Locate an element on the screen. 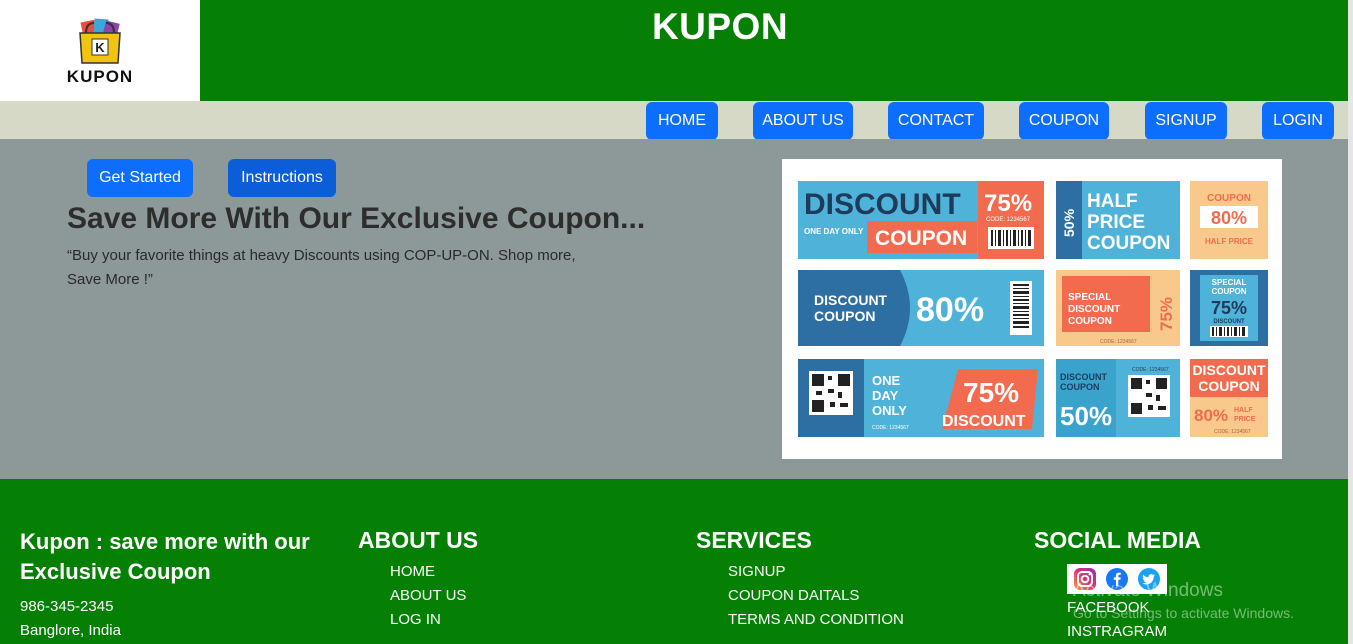  instructions-button: Instructions is located at coordinates (282, 178).